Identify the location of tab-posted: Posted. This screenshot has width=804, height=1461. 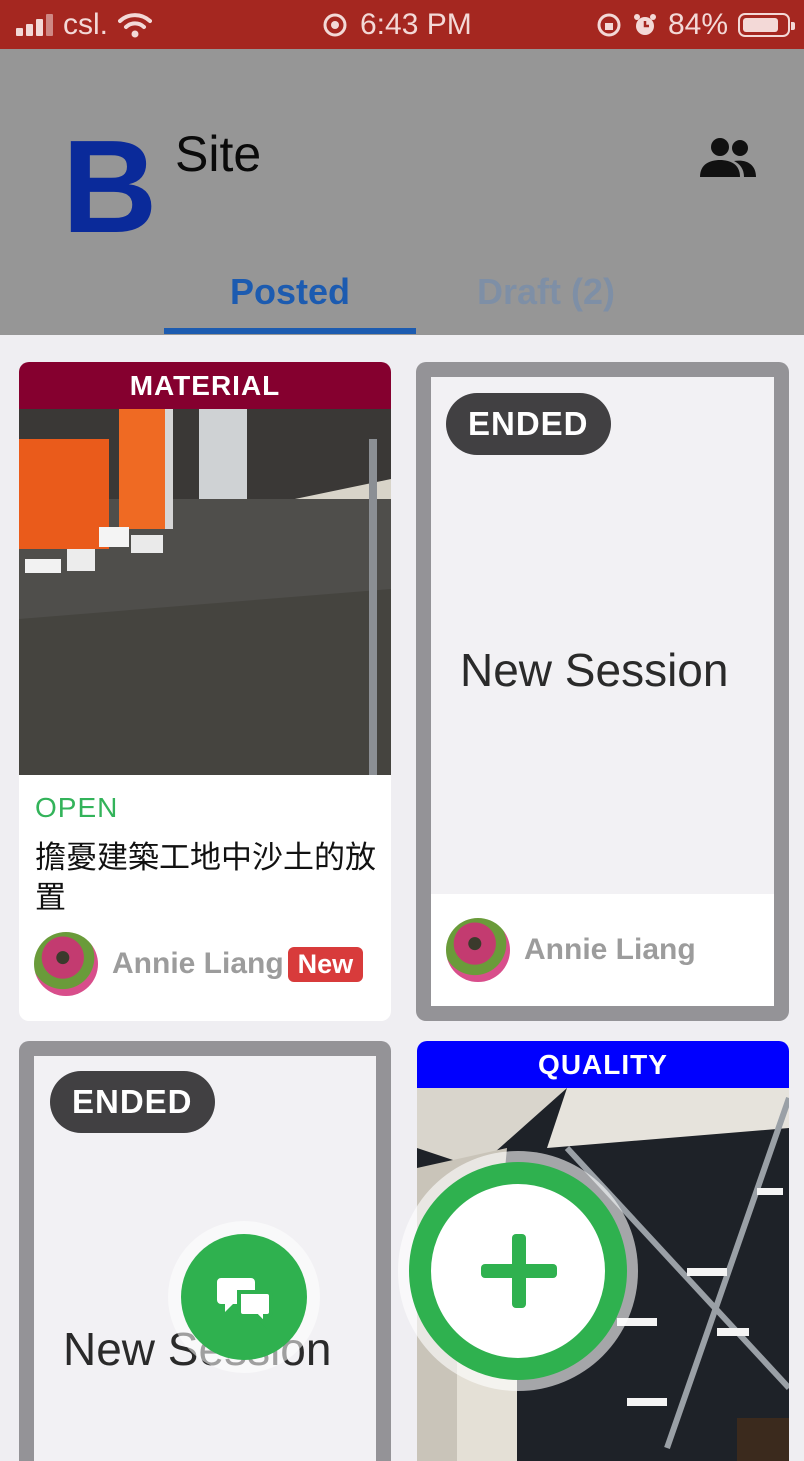
(290, 292).